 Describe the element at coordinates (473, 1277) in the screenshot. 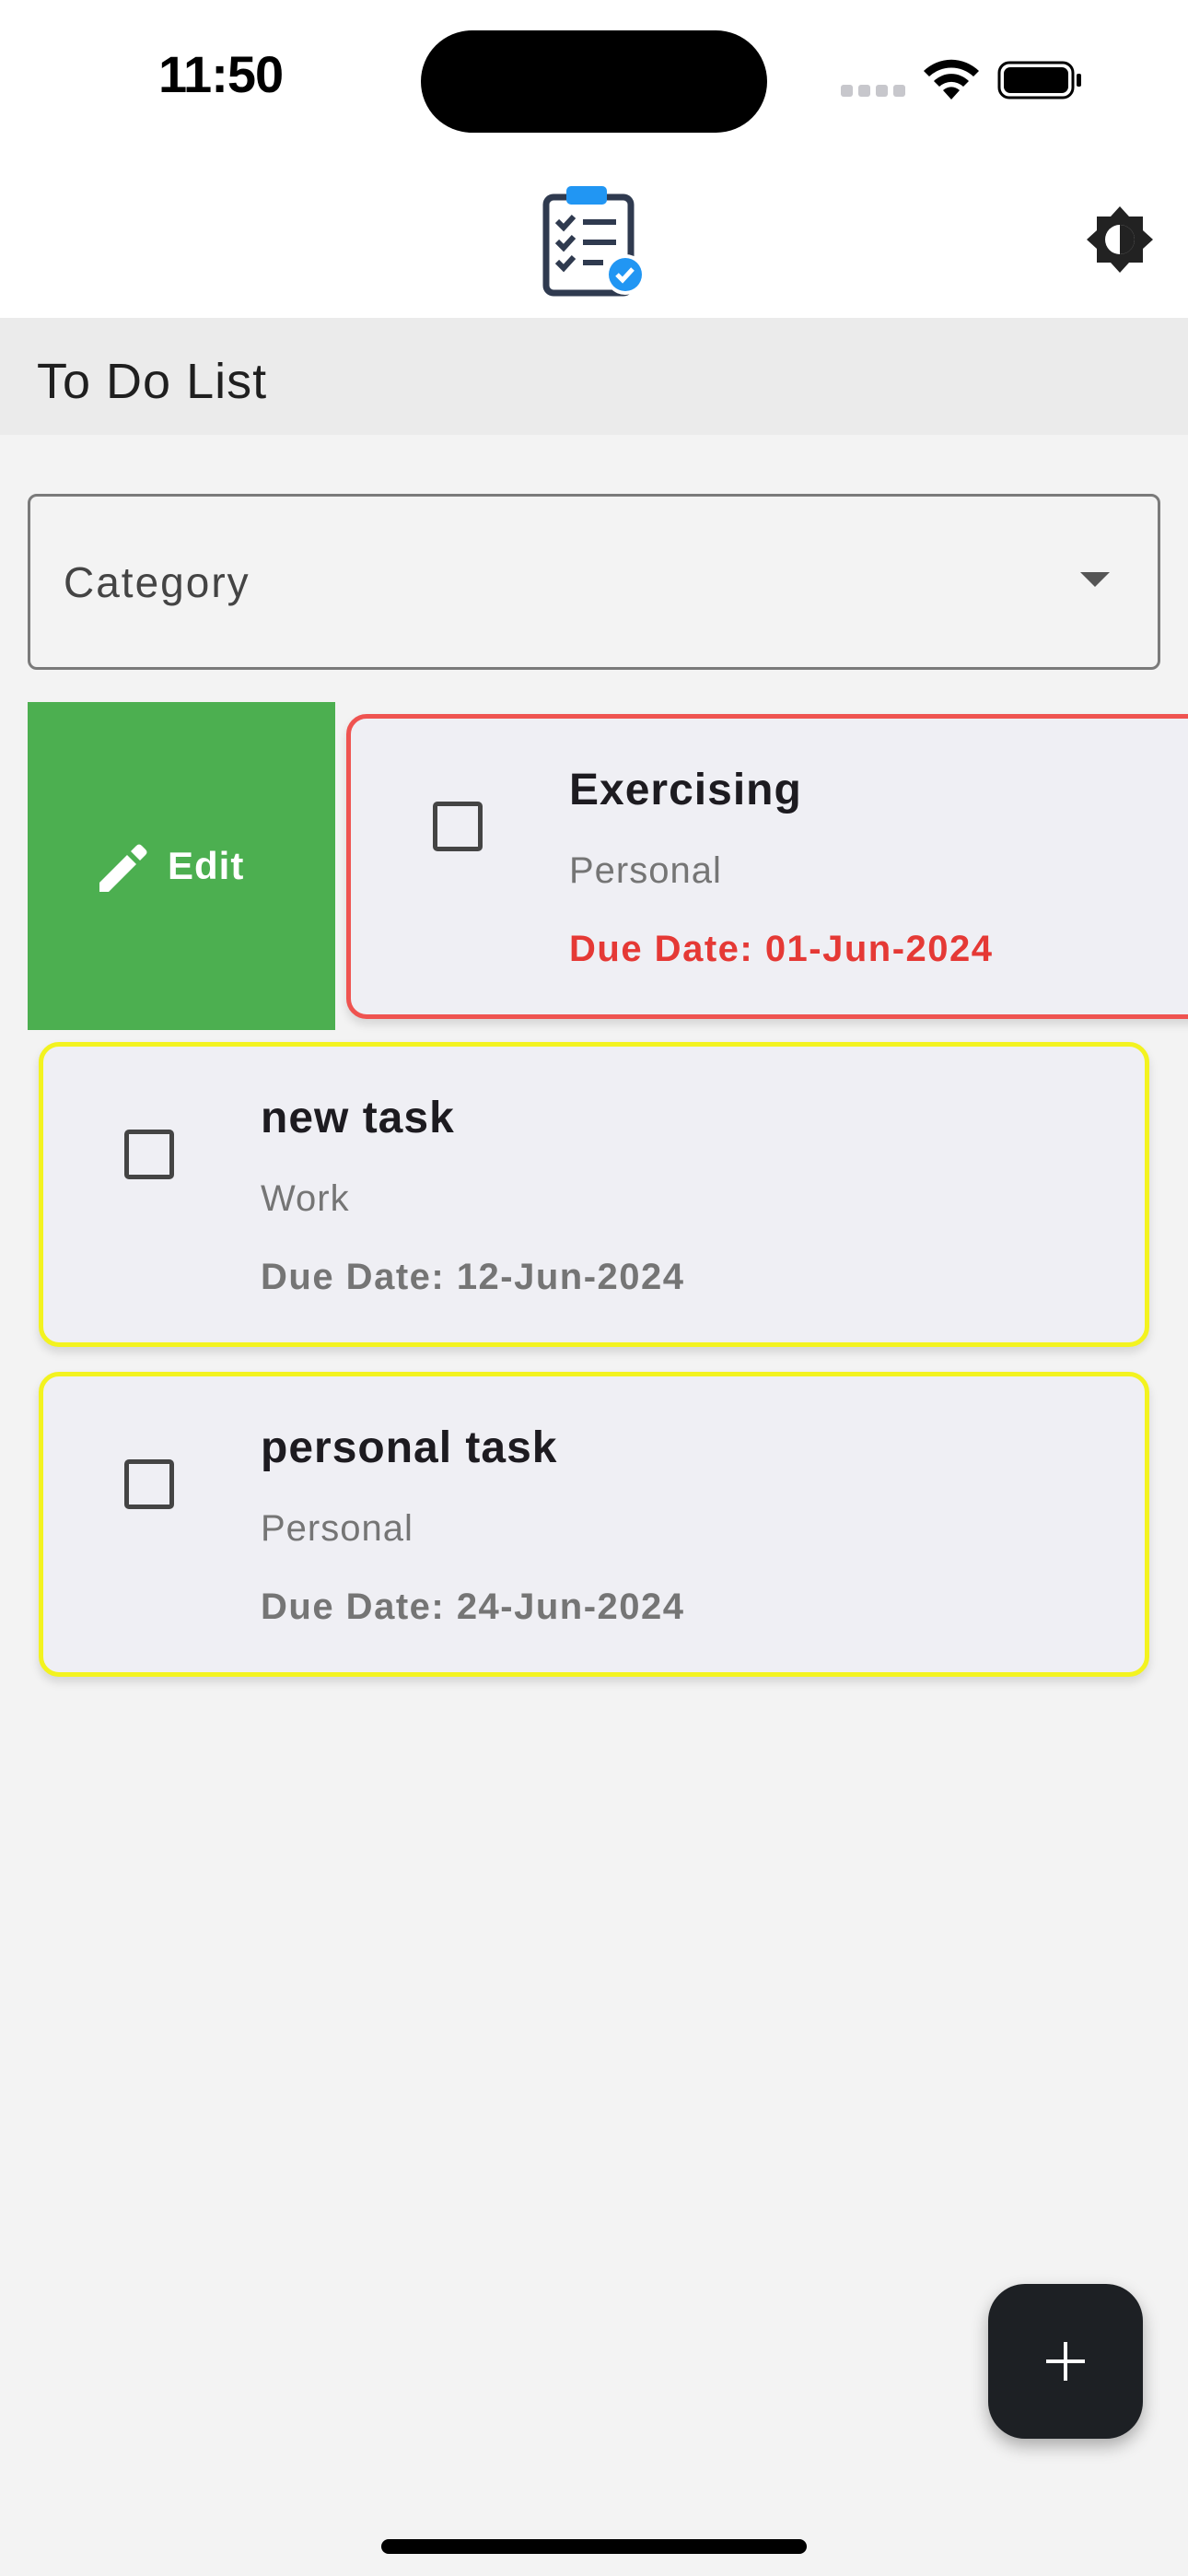

I see `task-due-date: Due Date: 12-Jun-2024` at that location.